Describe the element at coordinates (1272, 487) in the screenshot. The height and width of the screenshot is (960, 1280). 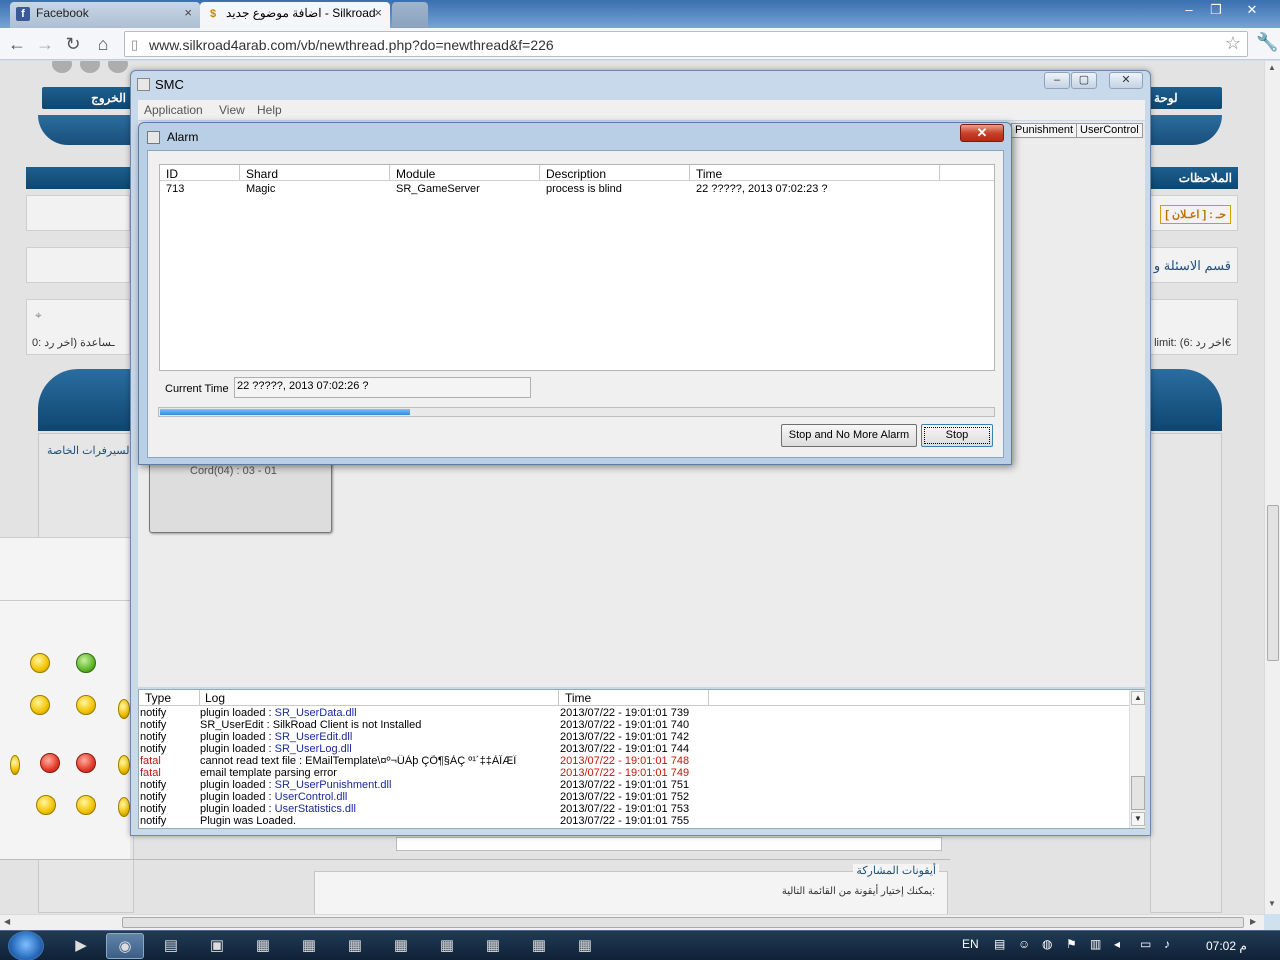
I see `page-vertical-scrollbar: ▲ ▼` at that location.